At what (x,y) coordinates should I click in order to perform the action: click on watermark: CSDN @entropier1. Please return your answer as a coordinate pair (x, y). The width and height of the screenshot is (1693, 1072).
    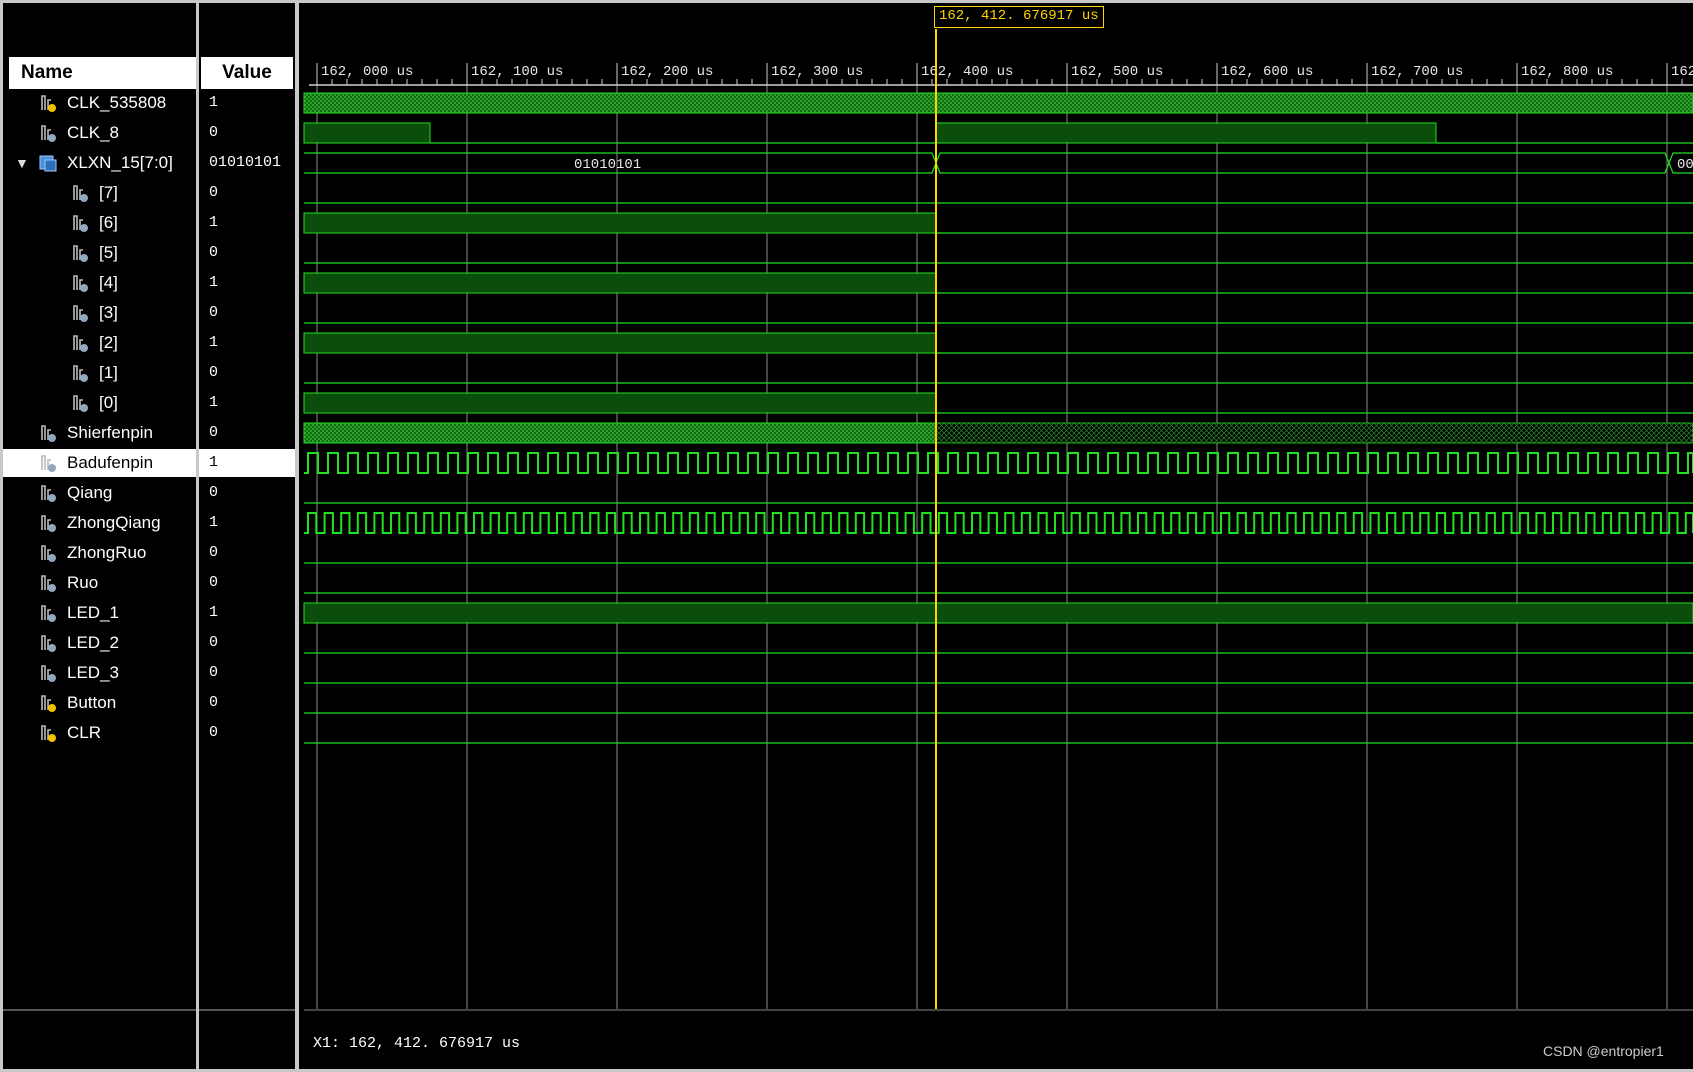
    Looking at the image, I should click on (1603, 1051).